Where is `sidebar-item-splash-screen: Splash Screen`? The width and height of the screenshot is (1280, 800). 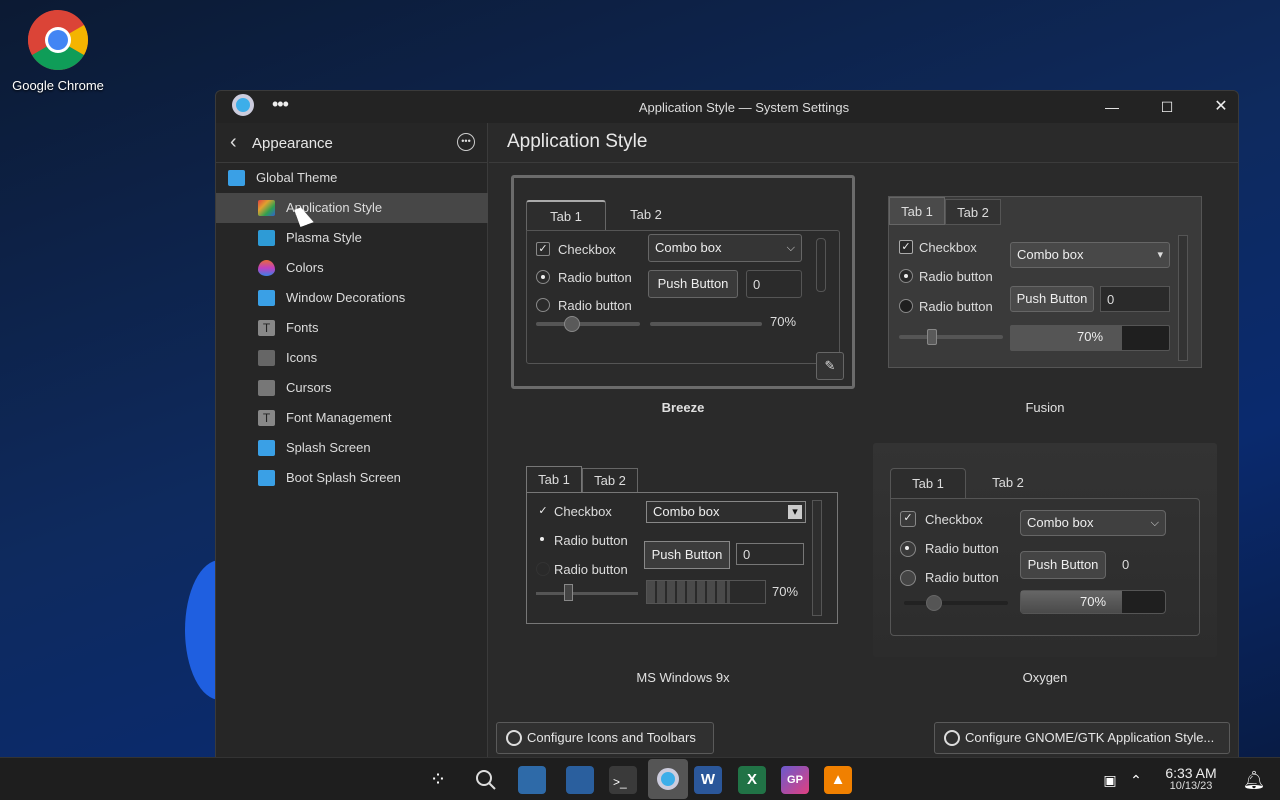
sidebar-item-splash-screen: Splash Screen is located at coordinates (352, 448).